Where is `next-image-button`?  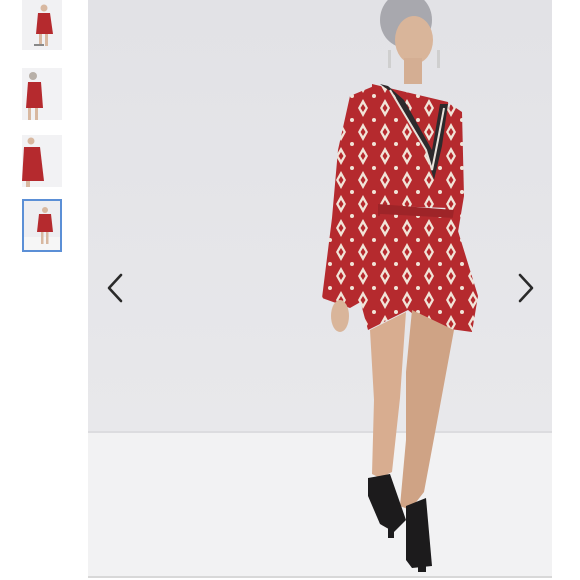 next-image-button is located at coordinates (526, 288).